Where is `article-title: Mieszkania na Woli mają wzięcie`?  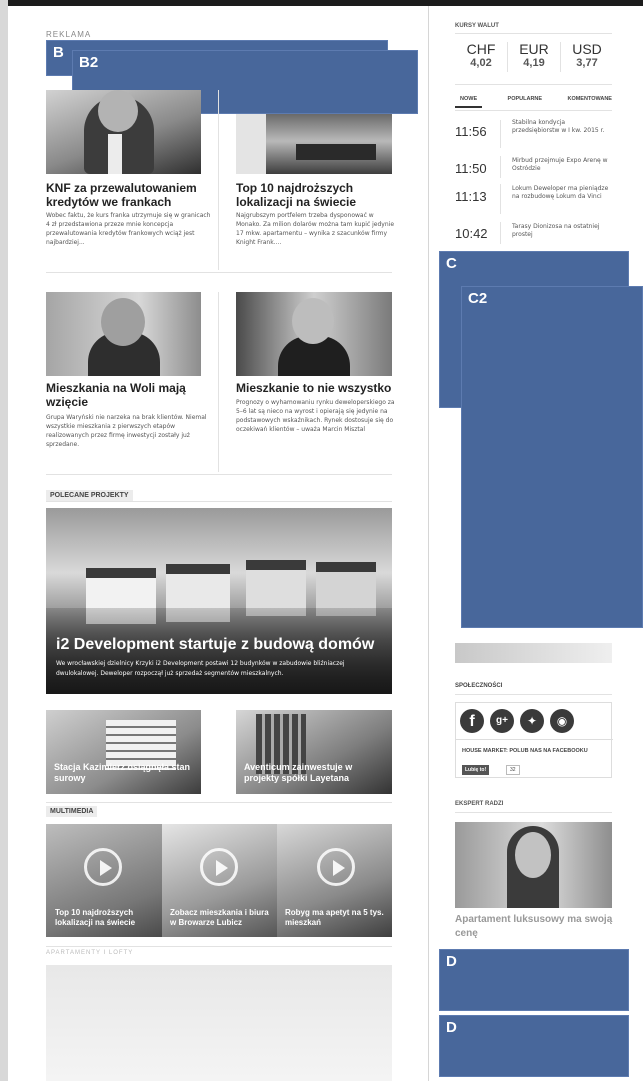
article-title: Mieszkania na Woli mają wzięcie is located at coordinates (128, 395).